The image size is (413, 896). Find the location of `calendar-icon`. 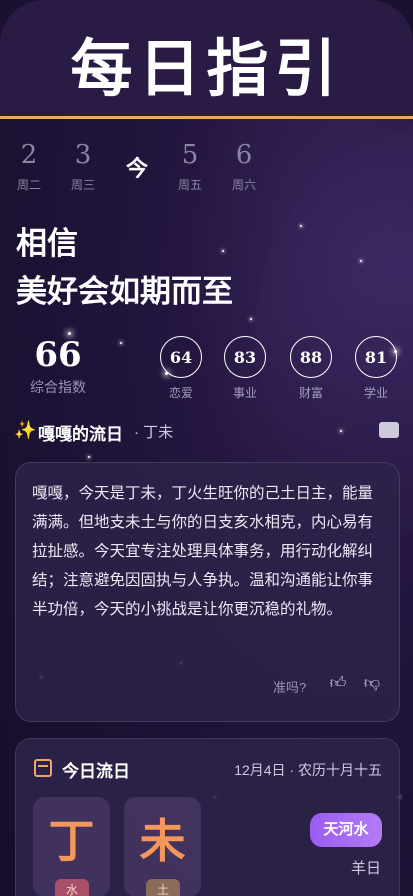

calendar-icon is located at coordinates (43, 768).